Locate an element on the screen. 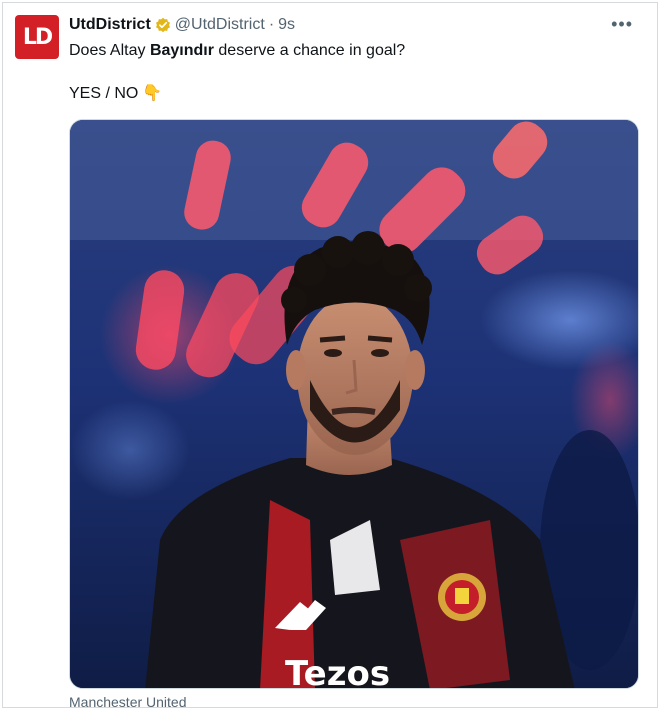 This screenshot has height=710, width=660. avatar-logo-text: LD is located at coordinates (37, 37).